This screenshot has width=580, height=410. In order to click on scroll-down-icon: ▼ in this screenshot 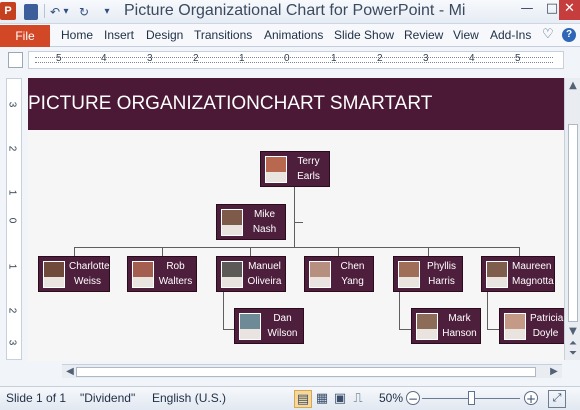, I will do `click(573, 332)`.